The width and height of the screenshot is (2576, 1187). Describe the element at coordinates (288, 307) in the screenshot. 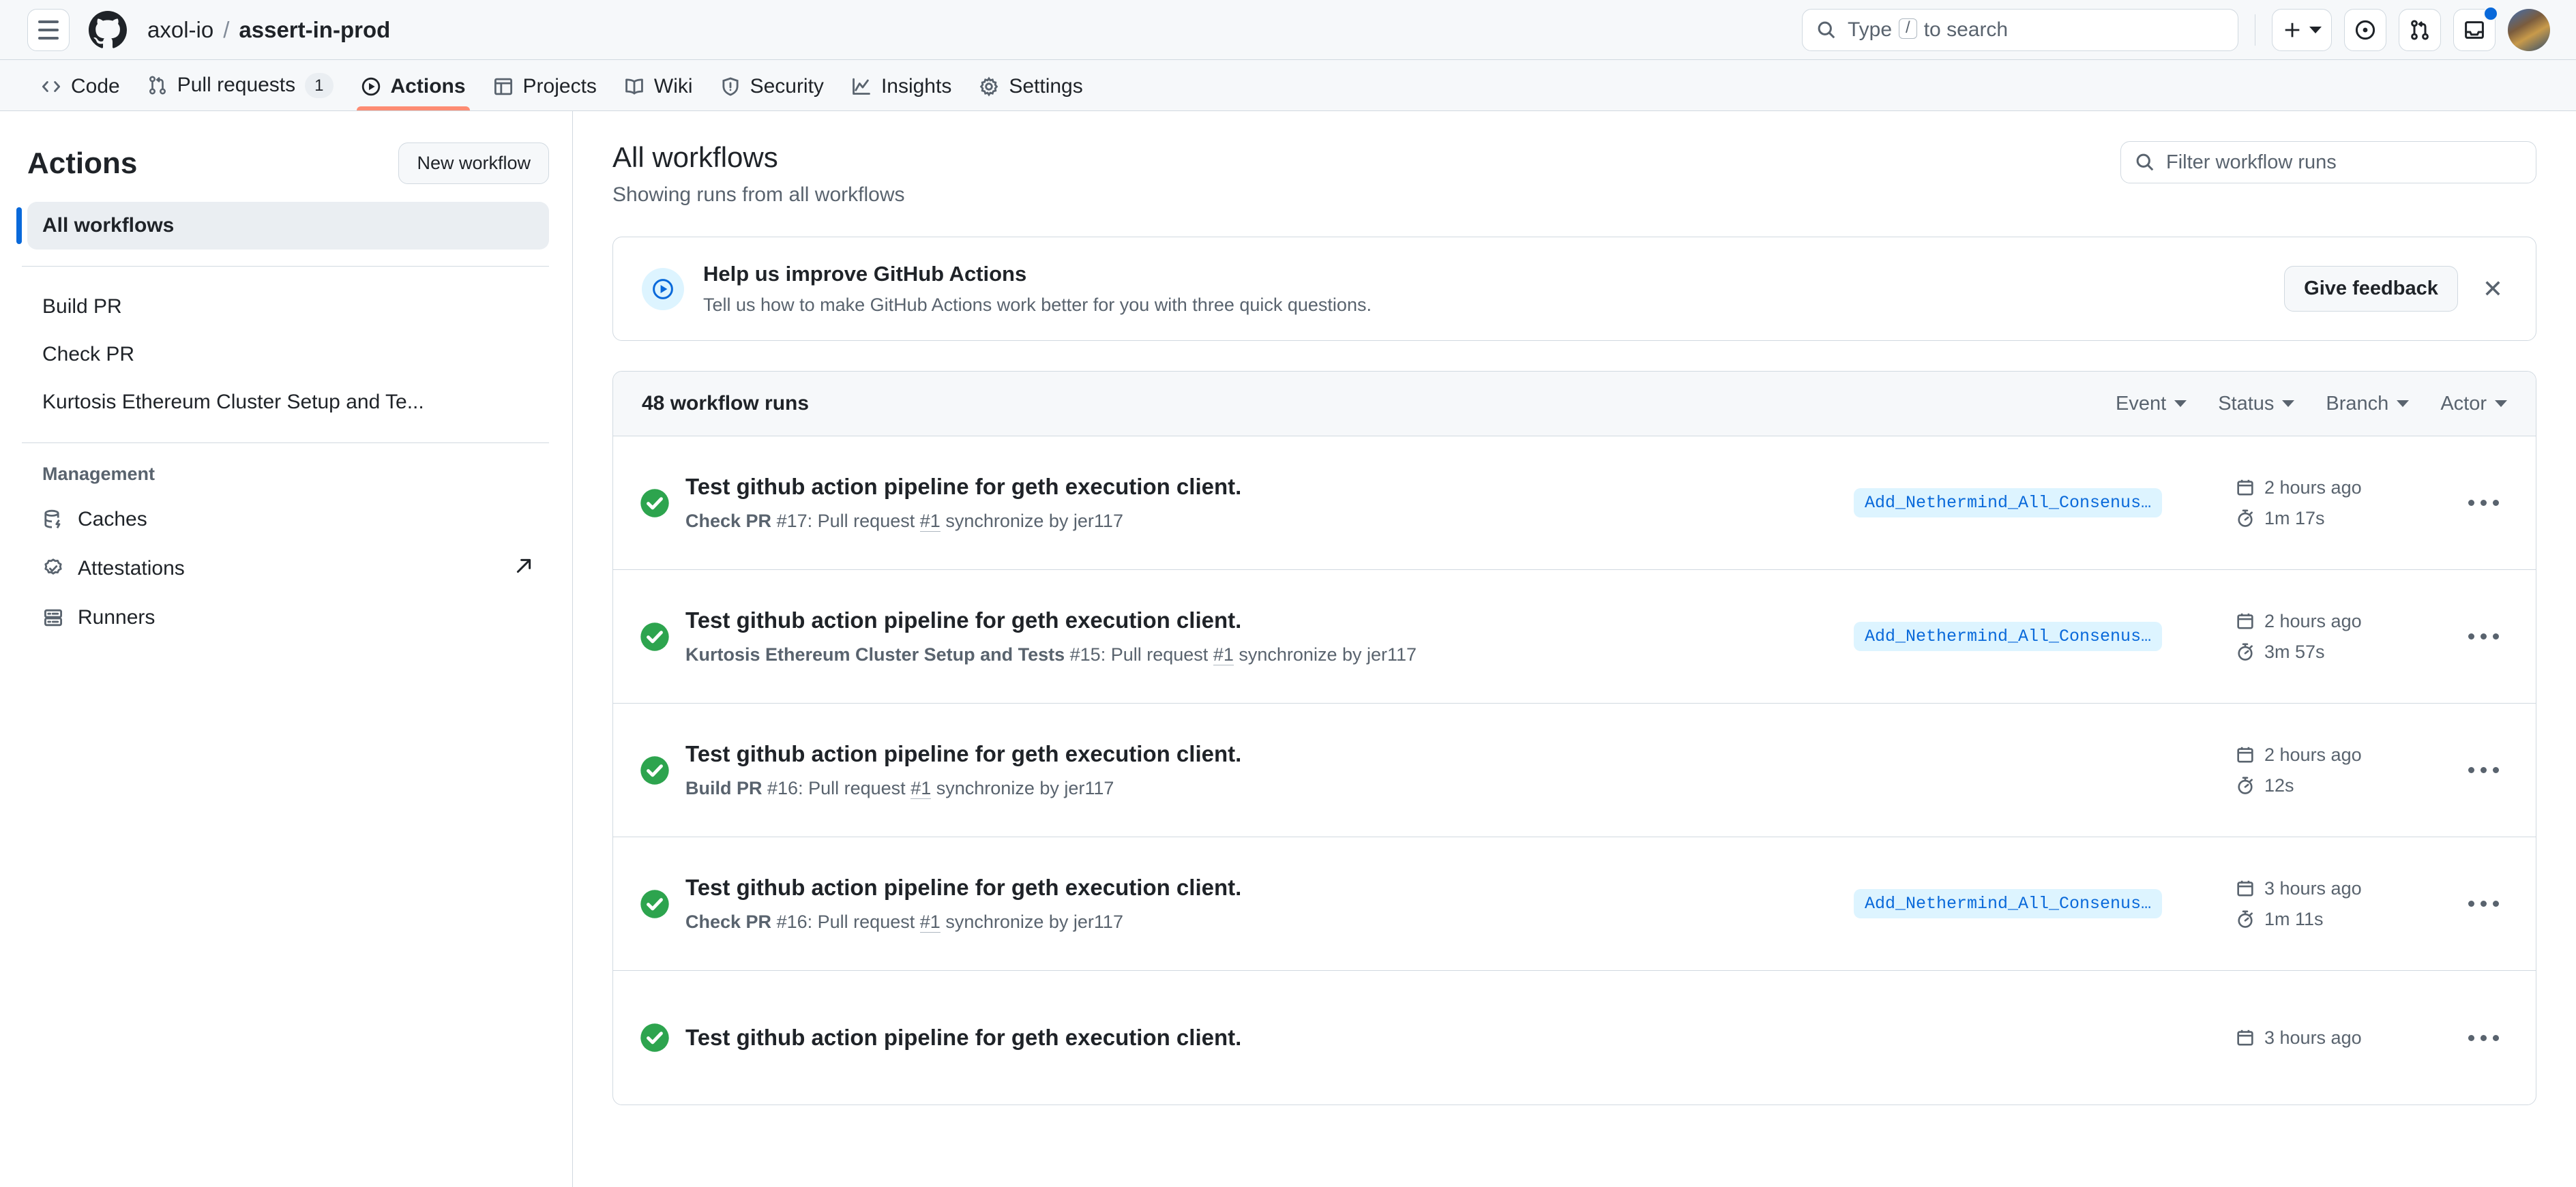

I see `sidebar-item-build-pr: Build PR` at that location.